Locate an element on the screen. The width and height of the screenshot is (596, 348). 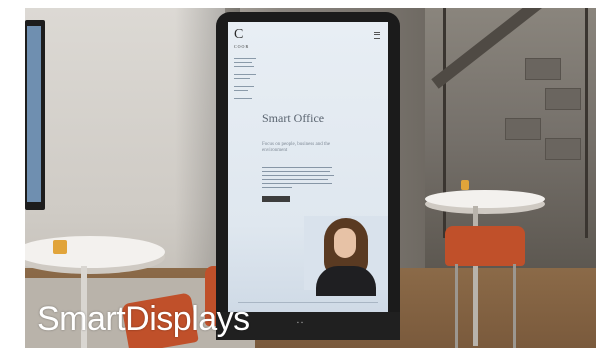
wall-tv-screen is located at coordinates (34, 114).